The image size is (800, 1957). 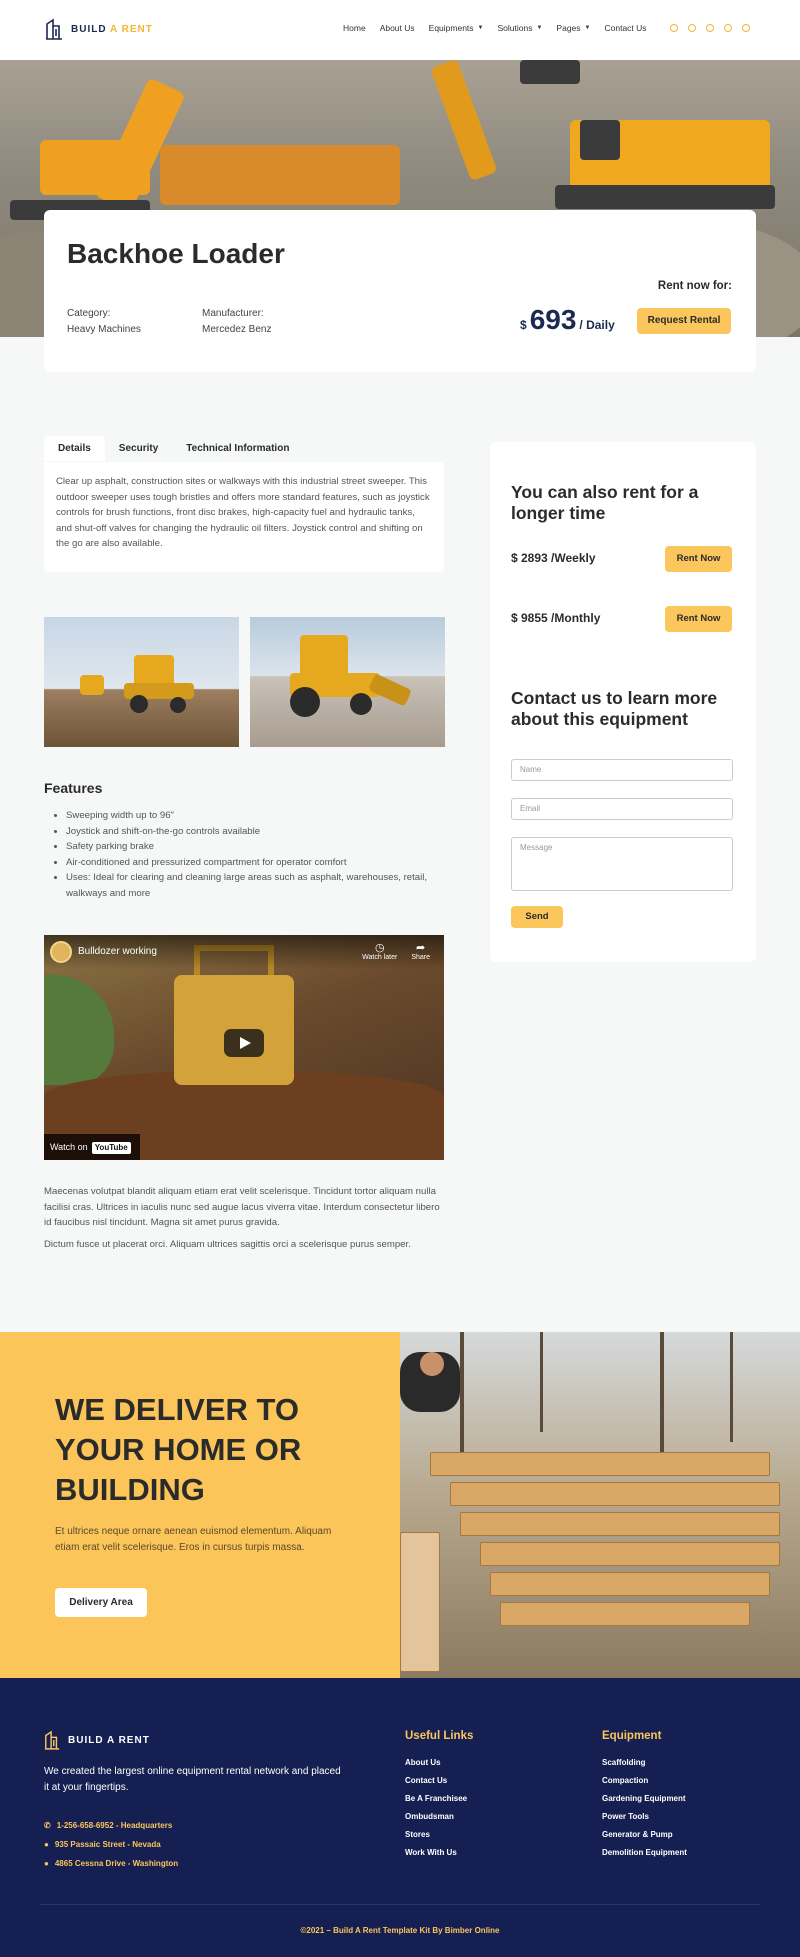 What do you see at coordinates (379, 948) in the screenshot?
I see `clock-icon: ◷` at bounding box center [379, 948].